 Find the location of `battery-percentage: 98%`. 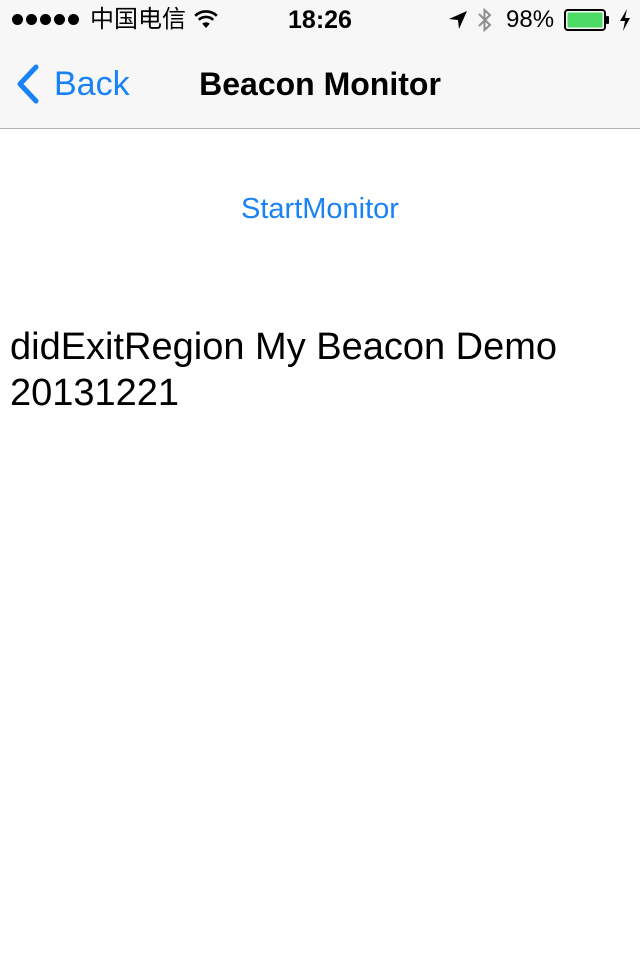

battery-percentage: 98% is located at coordinates (530, 19).